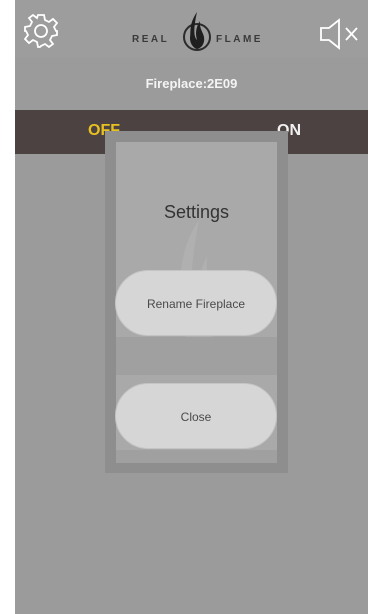 Image resolution: width=368 pixels, height=614 pixels. Describe the element at coordinates (196, 416) in the screenshot. I see `close-button: Close` at that location.